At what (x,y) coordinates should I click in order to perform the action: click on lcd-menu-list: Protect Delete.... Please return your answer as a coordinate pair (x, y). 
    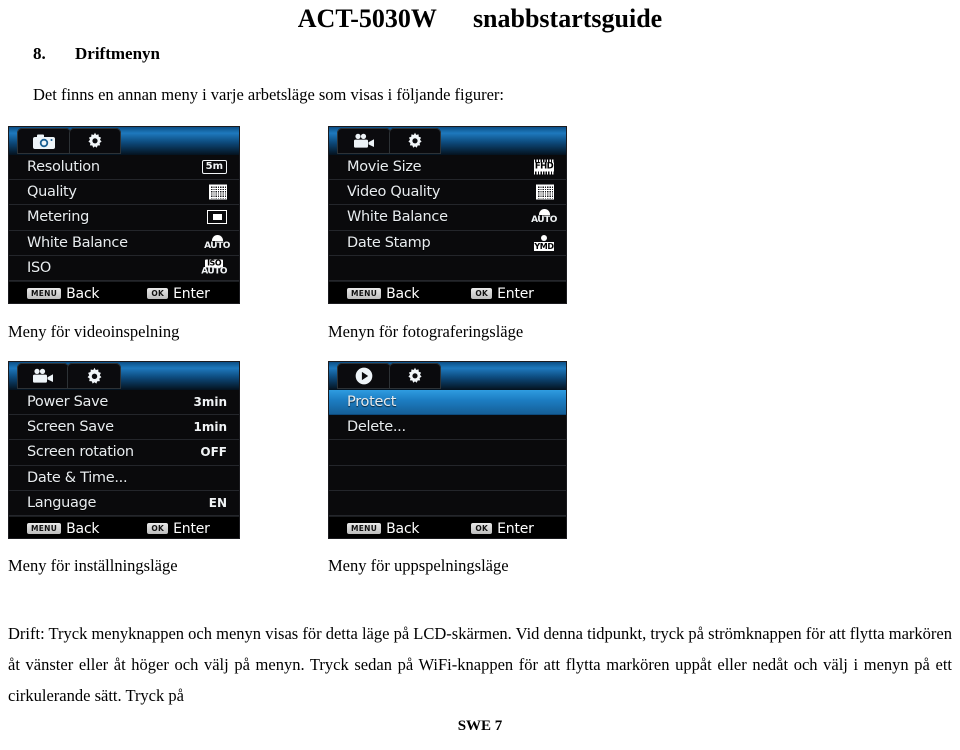
    Looking at the image, I should click on (447, 453).